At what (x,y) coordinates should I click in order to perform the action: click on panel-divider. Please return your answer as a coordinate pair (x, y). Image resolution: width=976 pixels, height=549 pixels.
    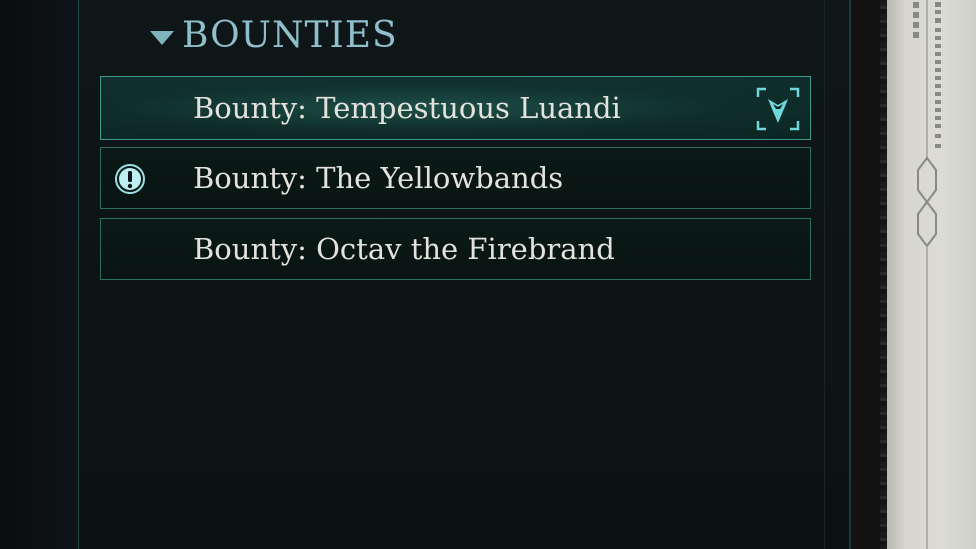
    Looking at the image, I should click on (824, 274).